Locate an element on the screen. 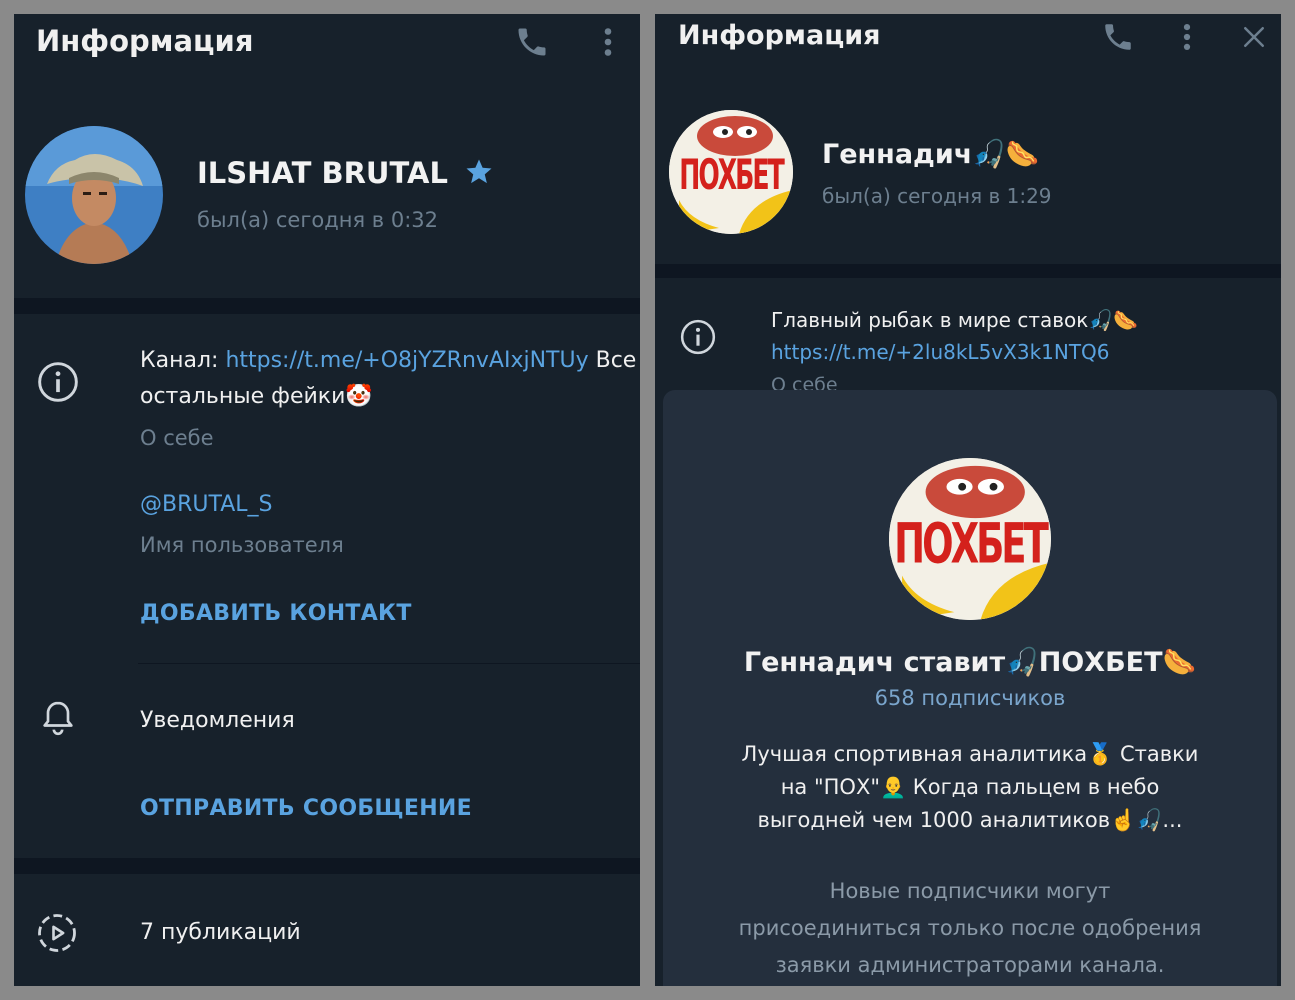 The width and height of the screenshot is (1295, 1000). popup-note-line3: заявки администраторами канала. is located at coordinates (970, 965).